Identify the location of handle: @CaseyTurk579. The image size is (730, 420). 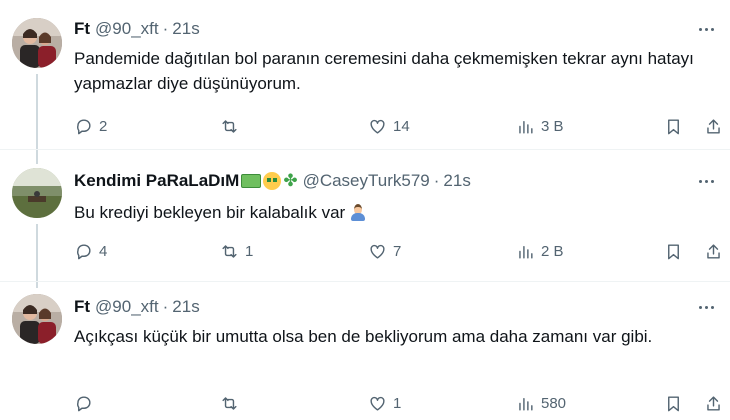
(366, 181).